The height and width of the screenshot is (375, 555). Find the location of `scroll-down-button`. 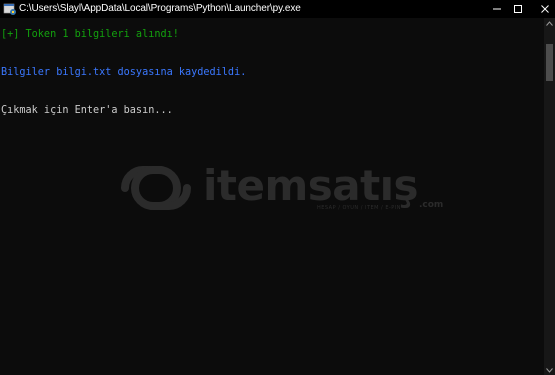

scroll-down-button is located at coordinates (549, 370).